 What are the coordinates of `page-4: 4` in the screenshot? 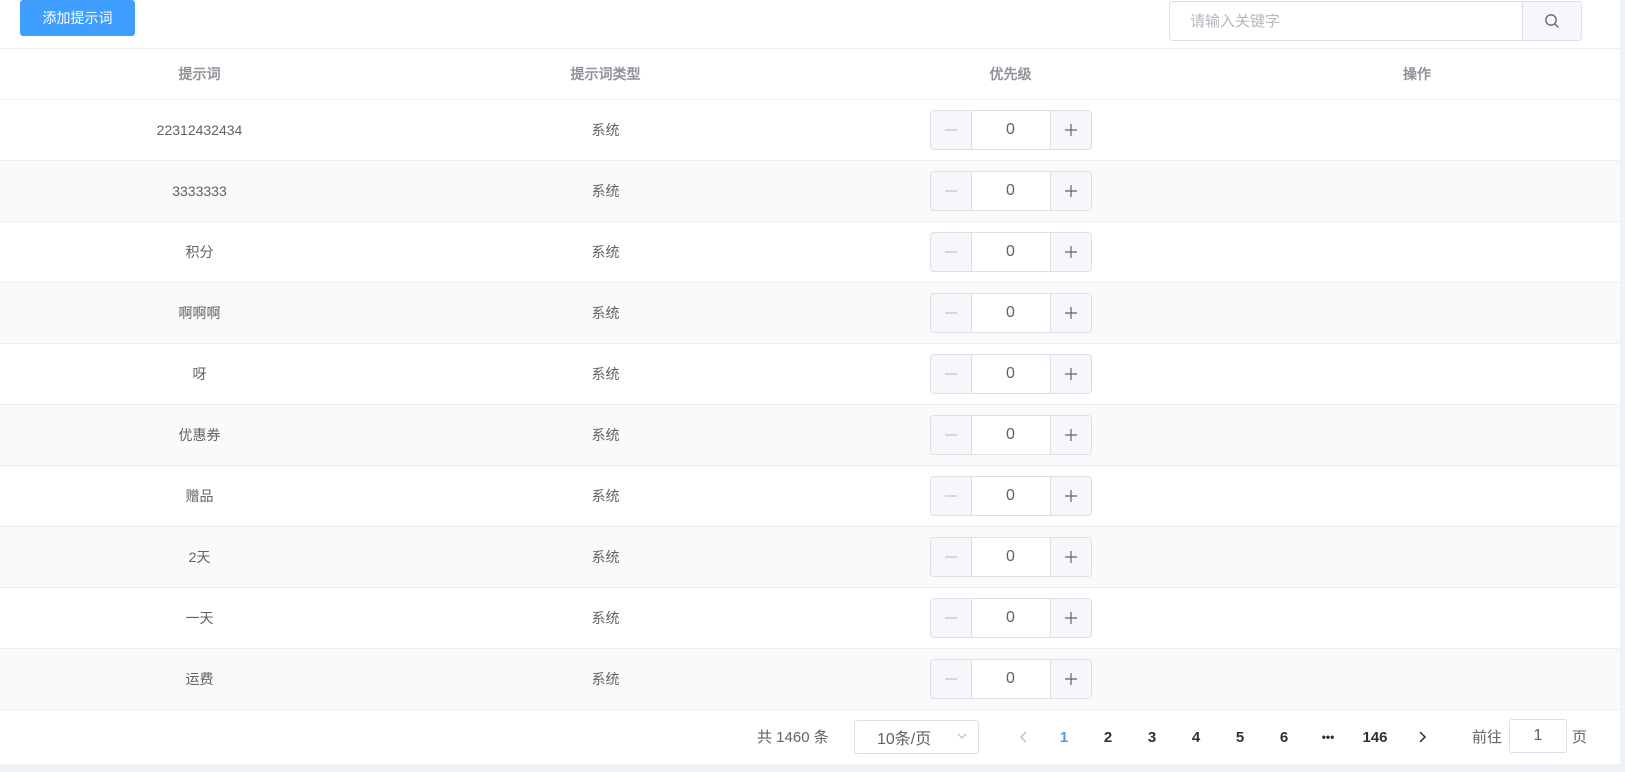 It's located at (1196, 737).